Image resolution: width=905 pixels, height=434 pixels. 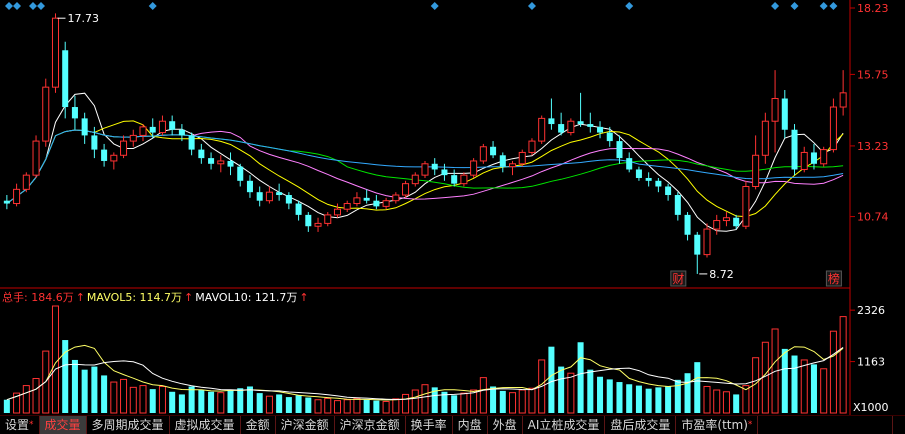 I want to click on indicator-tab: 换手率, so click(x=429, y=425).